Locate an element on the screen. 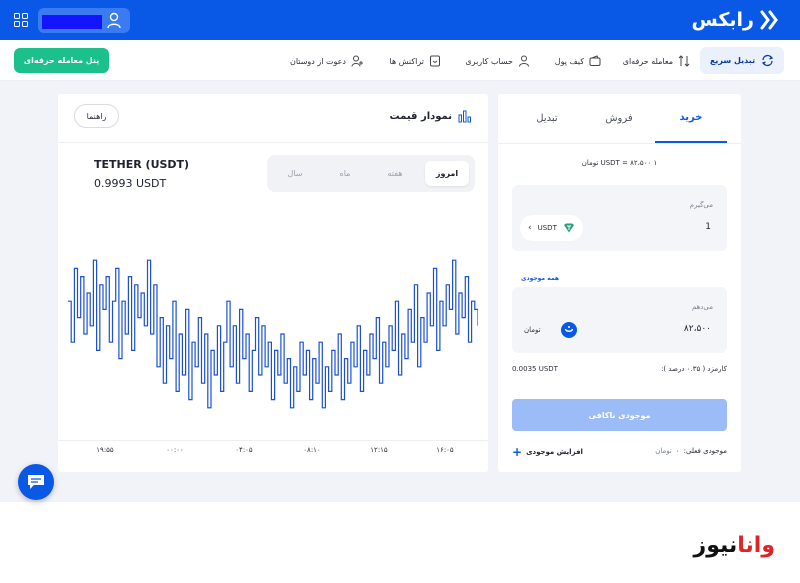  nav-transactions: تراکنش ها is located at coordinates (415, 61).